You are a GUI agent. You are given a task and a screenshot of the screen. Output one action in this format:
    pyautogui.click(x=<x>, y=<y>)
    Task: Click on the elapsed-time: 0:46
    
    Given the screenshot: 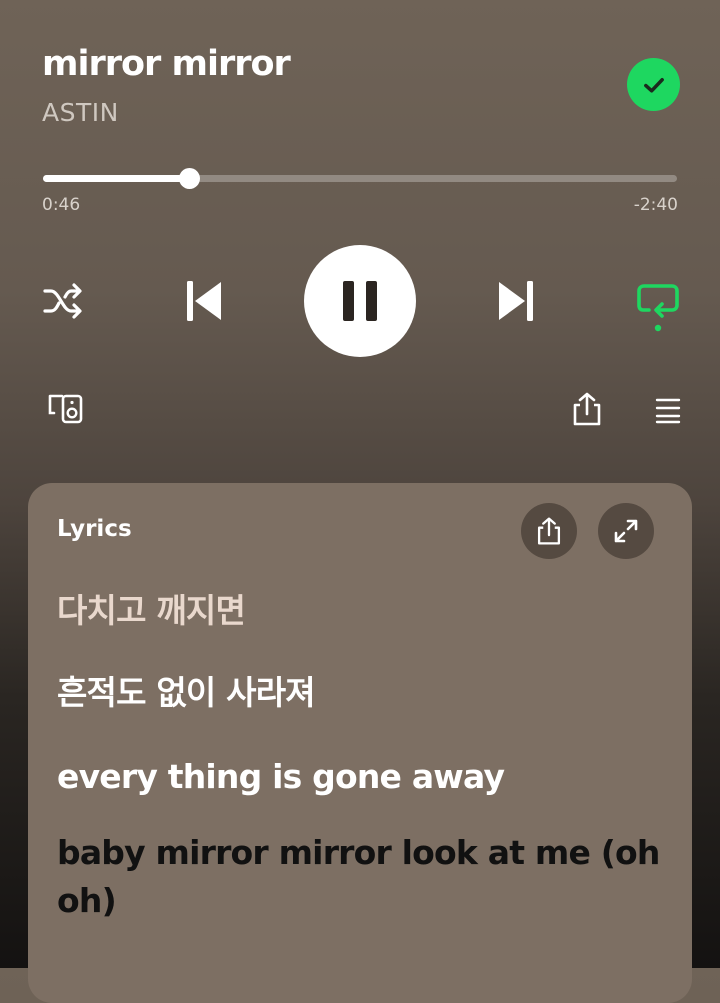 What is the action you would take?
    pyautogui.click(x=61, y=205)
    